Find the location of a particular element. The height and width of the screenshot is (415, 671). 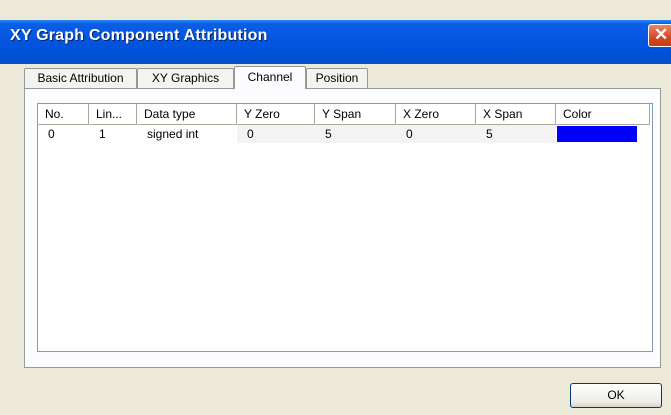

cell-y-zero: 0 is located at coordinates (276, 134).